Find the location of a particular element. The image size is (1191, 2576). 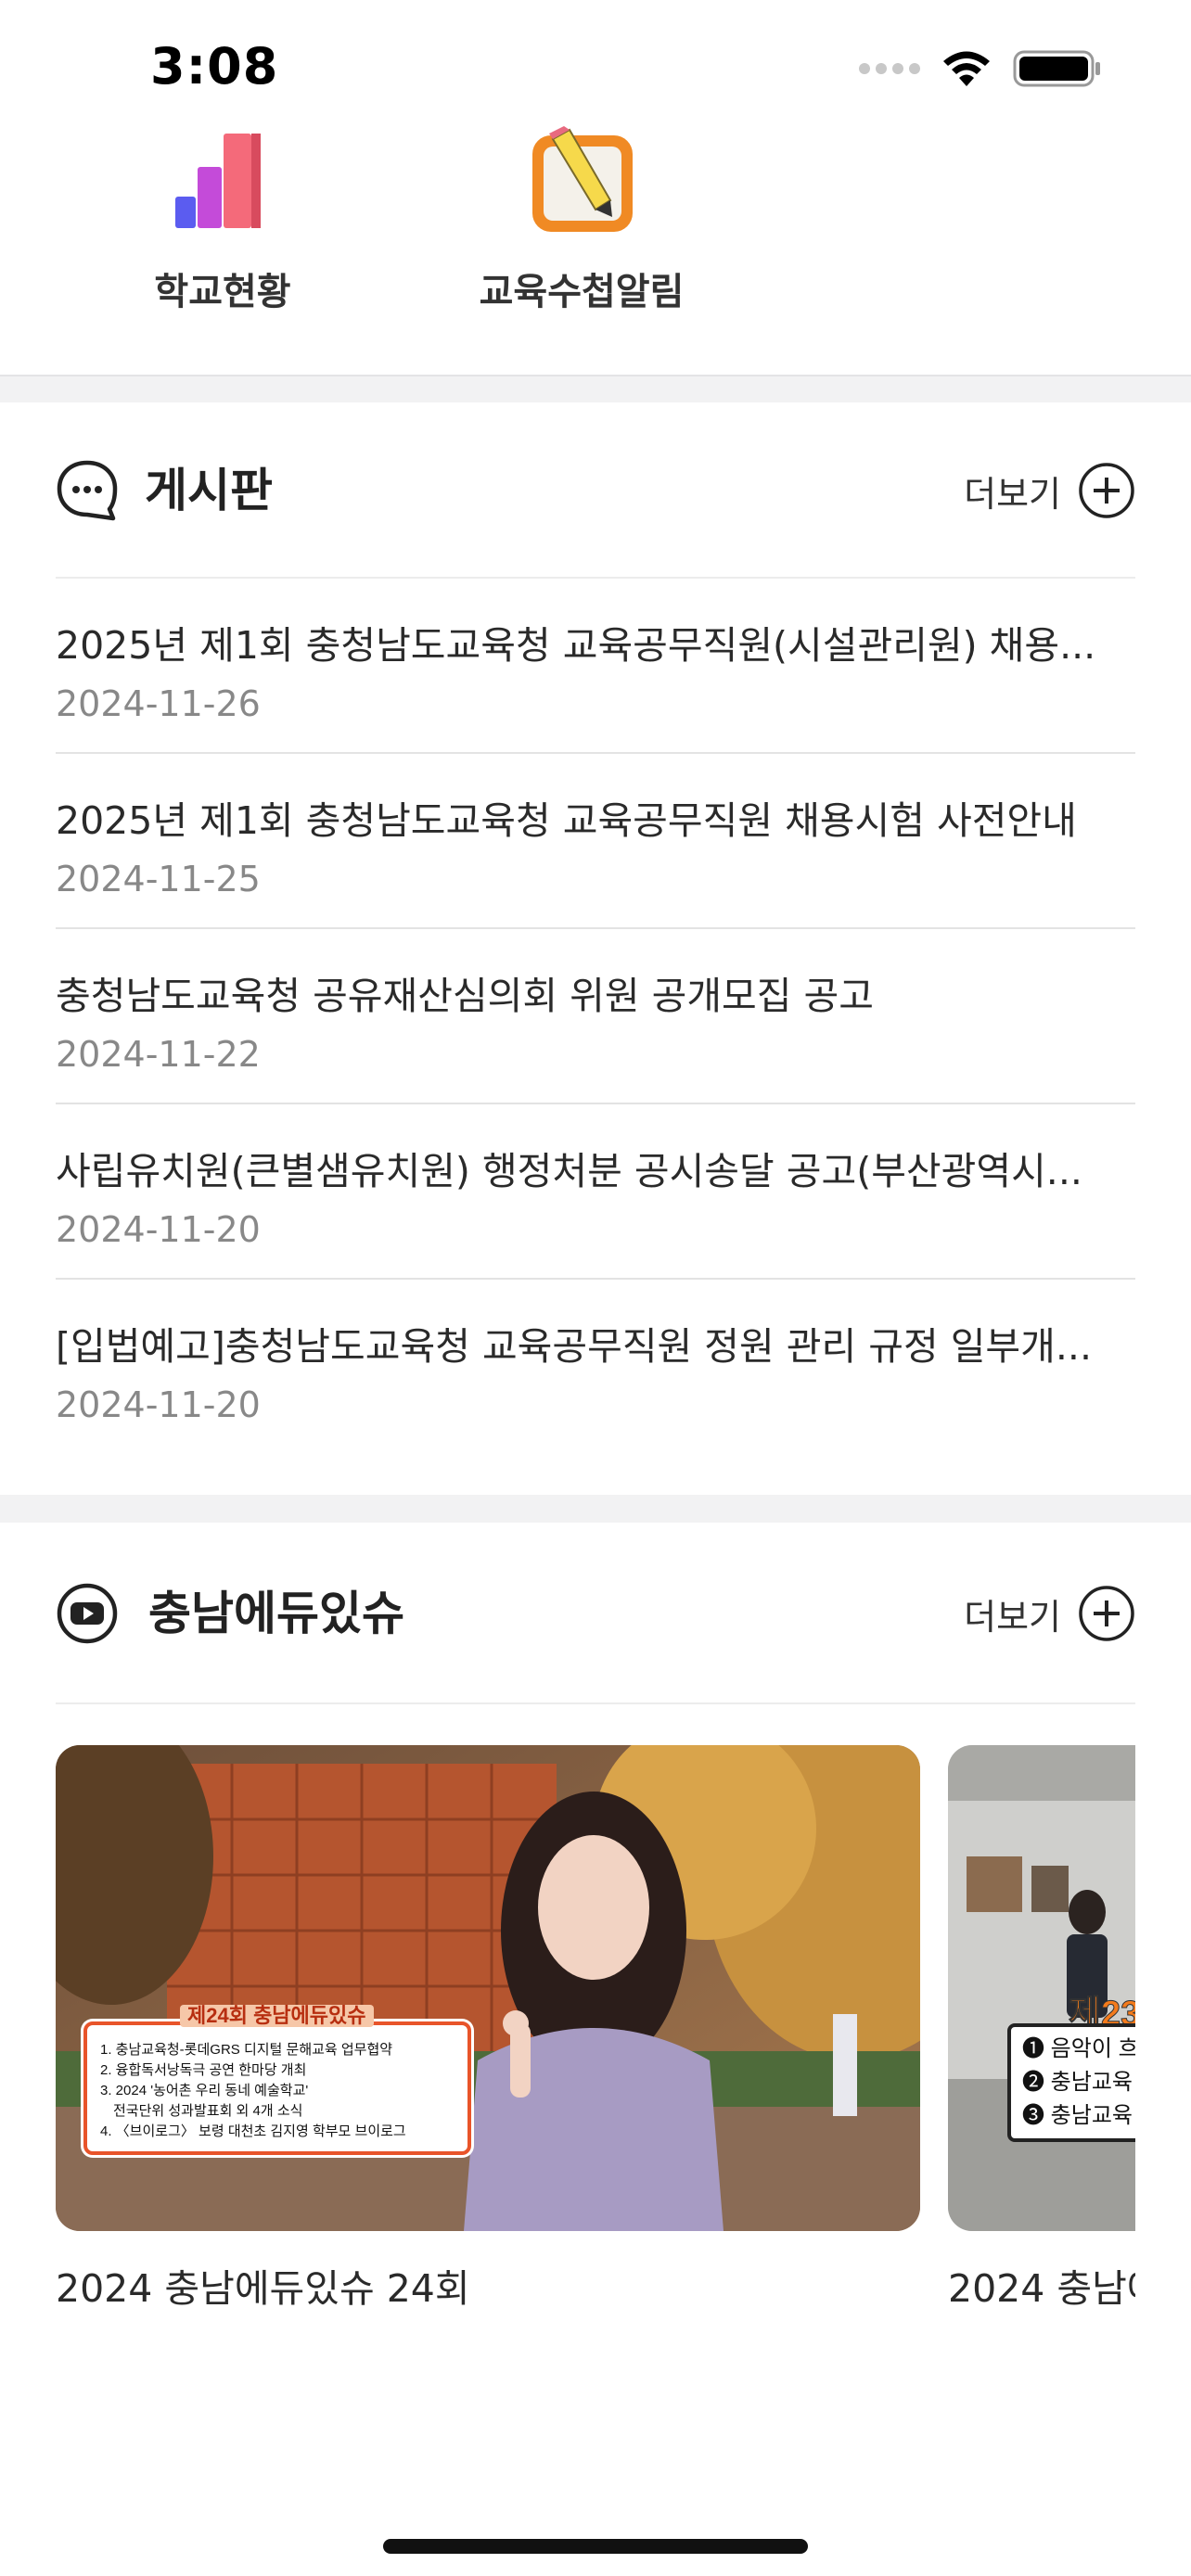

battery-icon is located at coordinates (1056, 68).